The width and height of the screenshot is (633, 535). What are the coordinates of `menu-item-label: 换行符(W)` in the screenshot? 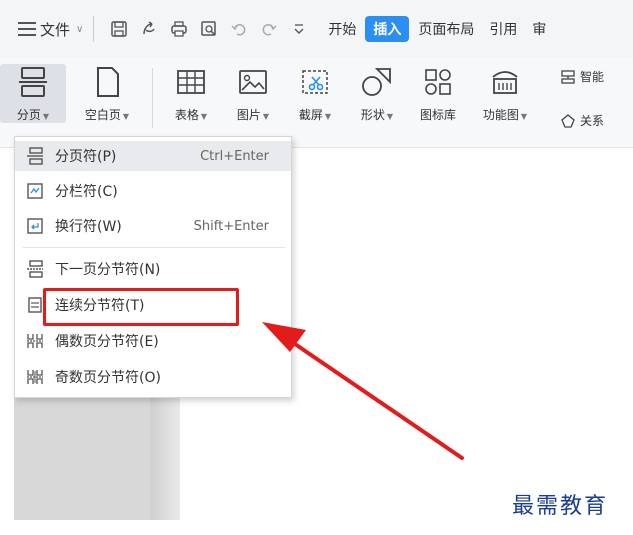 It's located at (88, 227).